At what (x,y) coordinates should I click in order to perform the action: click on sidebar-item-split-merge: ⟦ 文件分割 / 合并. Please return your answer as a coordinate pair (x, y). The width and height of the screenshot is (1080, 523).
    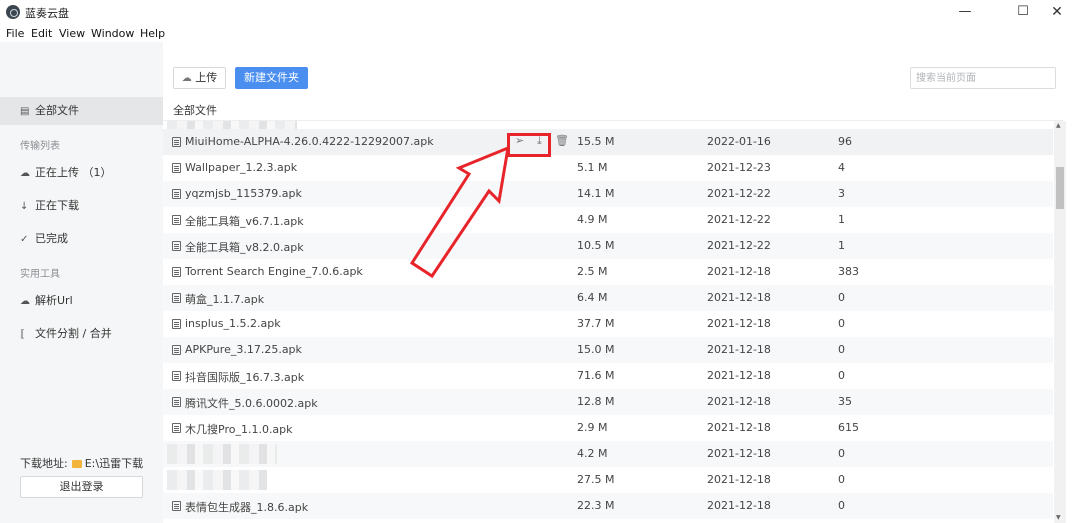
    Looking at the image, I should click on (81, 334).